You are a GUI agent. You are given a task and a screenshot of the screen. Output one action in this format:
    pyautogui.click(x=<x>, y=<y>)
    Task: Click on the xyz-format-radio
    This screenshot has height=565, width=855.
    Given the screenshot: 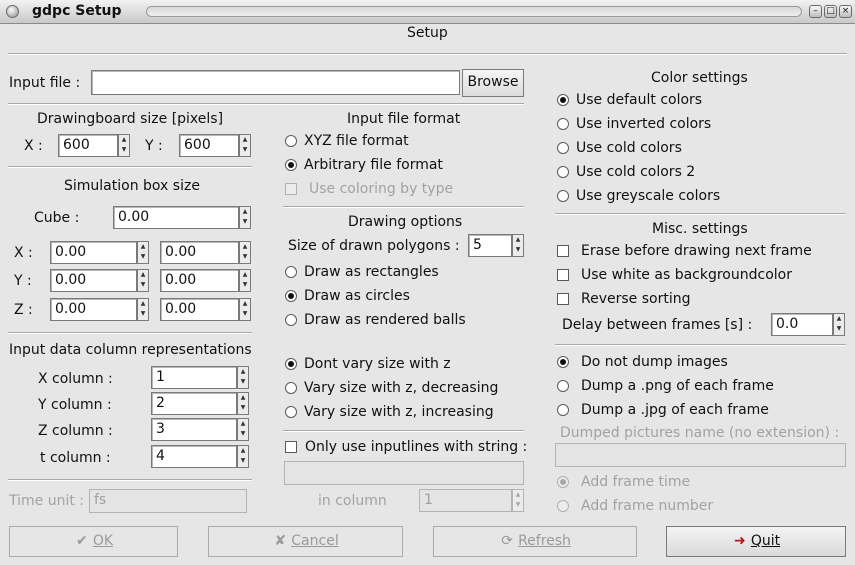 What is the action you would take?
    pyautogui.click(x=291, y=141)
    